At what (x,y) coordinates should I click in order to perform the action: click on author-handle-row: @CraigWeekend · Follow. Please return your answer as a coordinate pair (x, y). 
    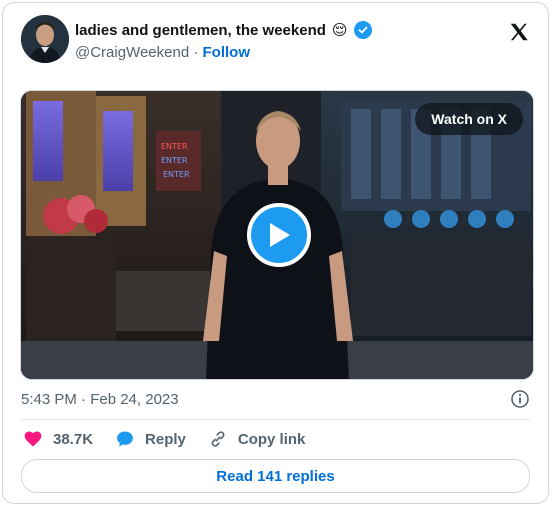
    Looking at the image, I should click on (162, 52).